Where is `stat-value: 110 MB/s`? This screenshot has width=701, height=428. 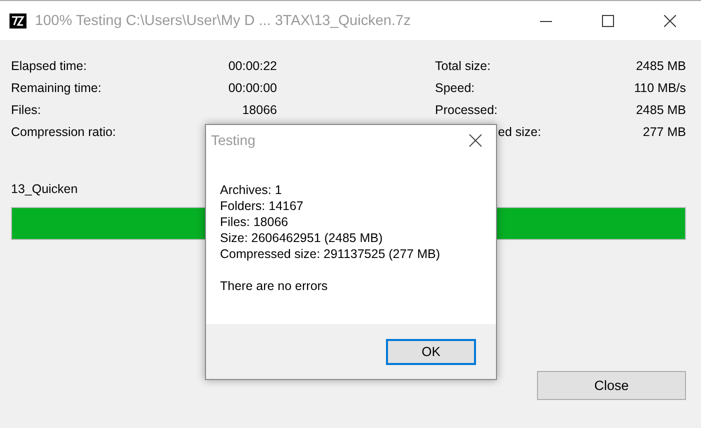 stat-value: 110 MB/s is located at coordinates (660, 88).